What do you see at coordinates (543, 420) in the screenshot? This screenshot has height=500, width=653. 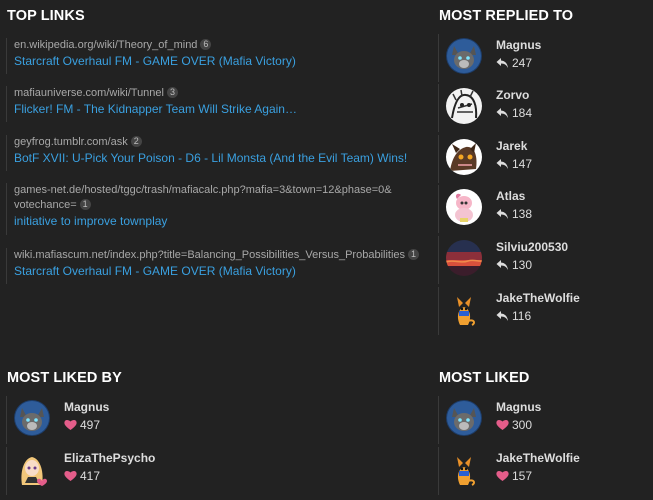 I see `liked-user-row: Magnus 300` at bounding box center [543, 420].